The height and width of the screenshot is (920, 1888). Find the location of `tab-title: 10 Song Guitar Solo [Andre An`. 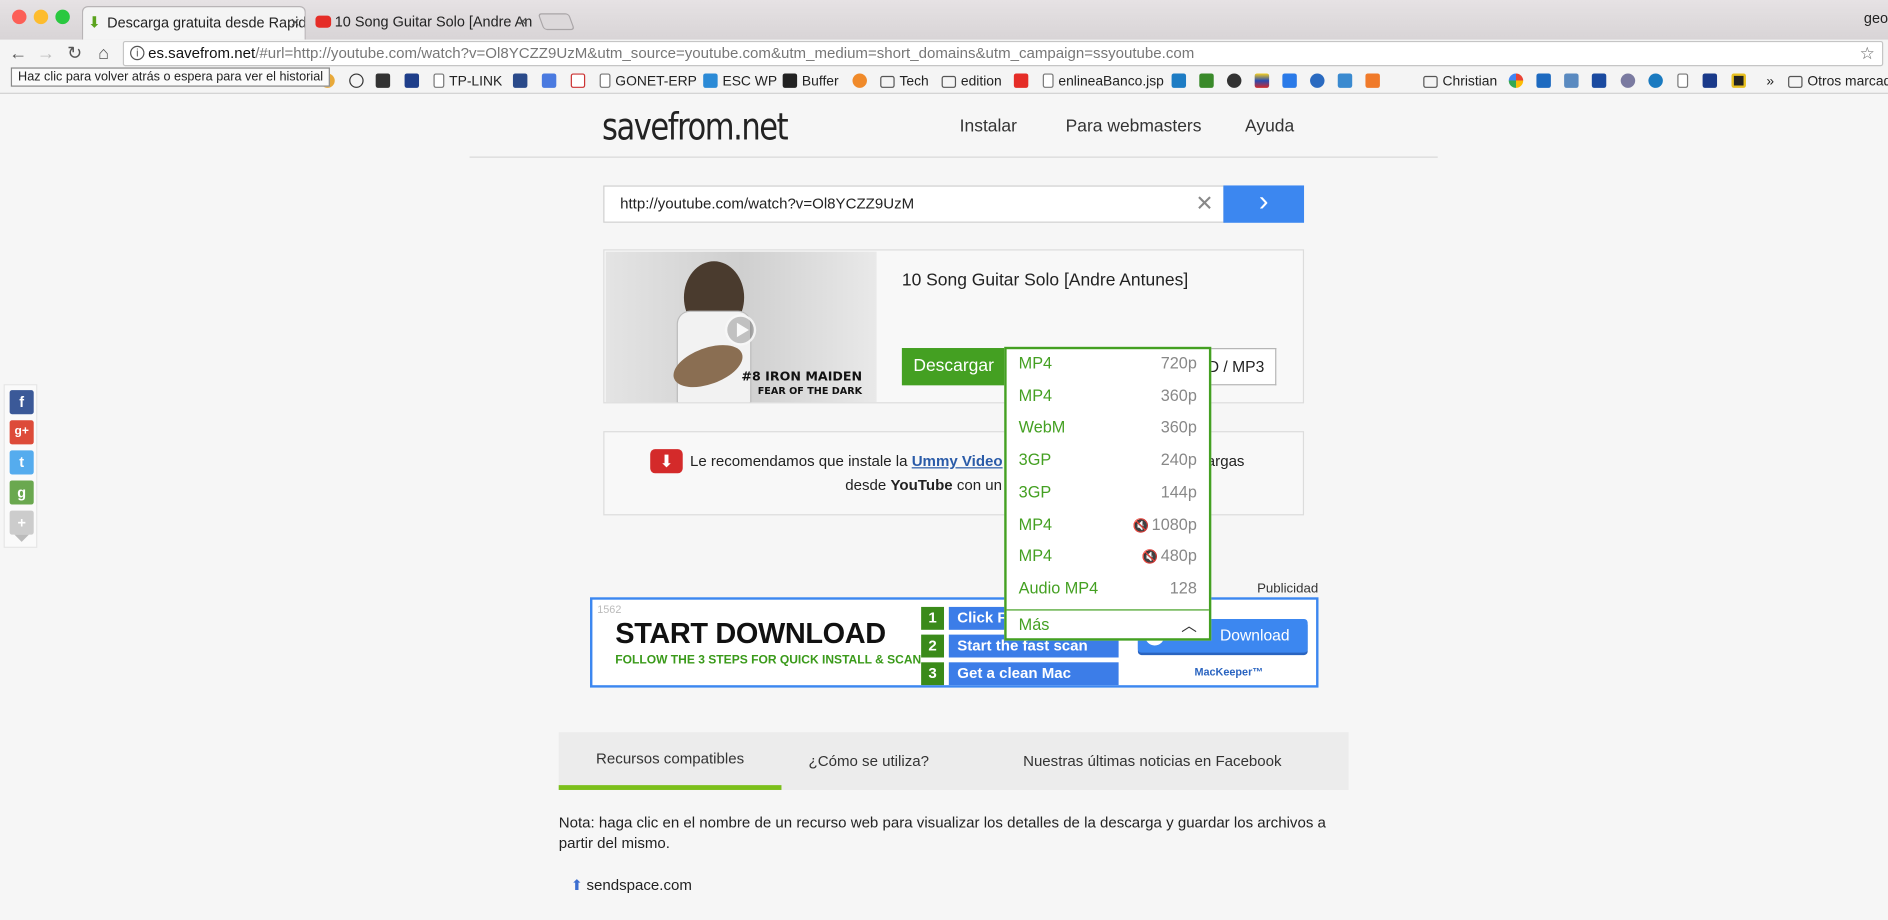

tab-title: 10 Song Guitar Solo [Andre An is located at coordinates (433, 22).